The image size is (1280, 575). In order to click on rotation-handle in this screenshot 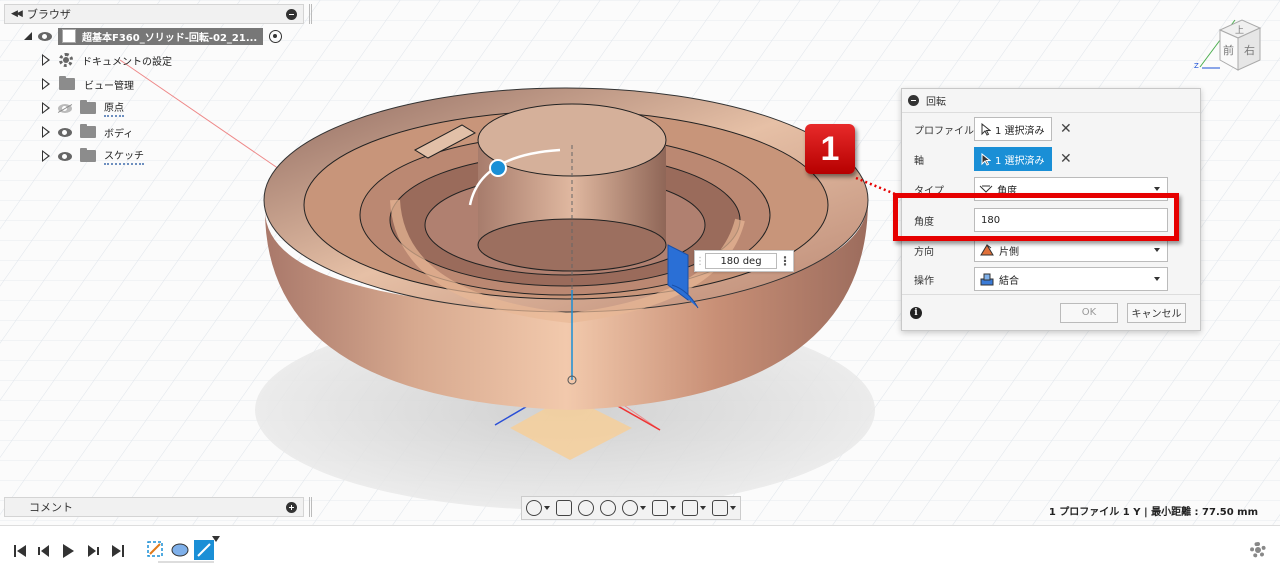, I will do `click(498, 168)`.